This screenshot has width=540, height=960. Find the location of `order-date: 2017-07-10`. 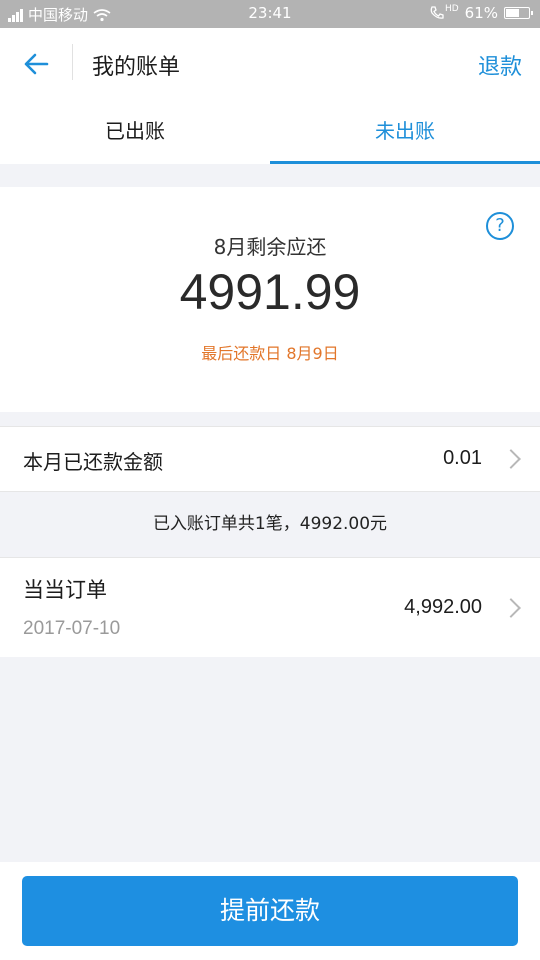

order-date: 2017-07-10 is located at coordinates (72, 628).